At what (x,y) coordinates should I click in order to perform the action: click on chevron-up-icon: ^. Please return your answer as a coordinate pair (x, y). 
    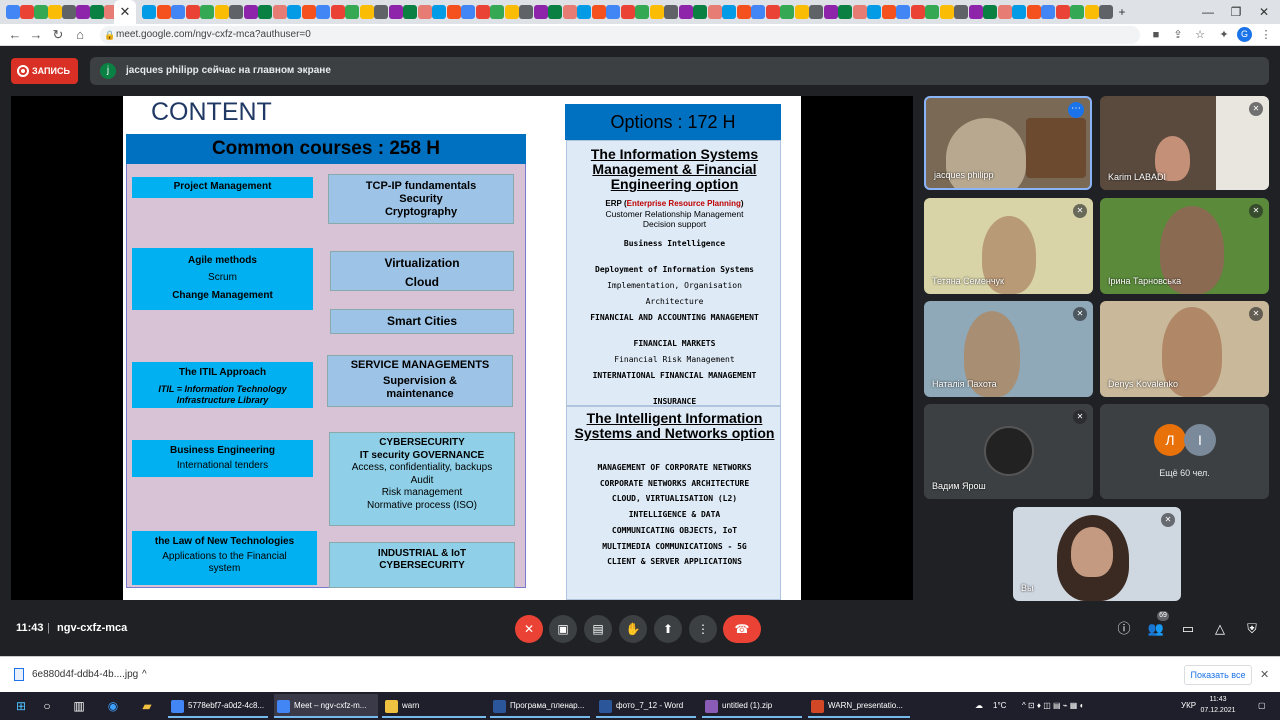
    Looking at the image, I should click on (144, 675).